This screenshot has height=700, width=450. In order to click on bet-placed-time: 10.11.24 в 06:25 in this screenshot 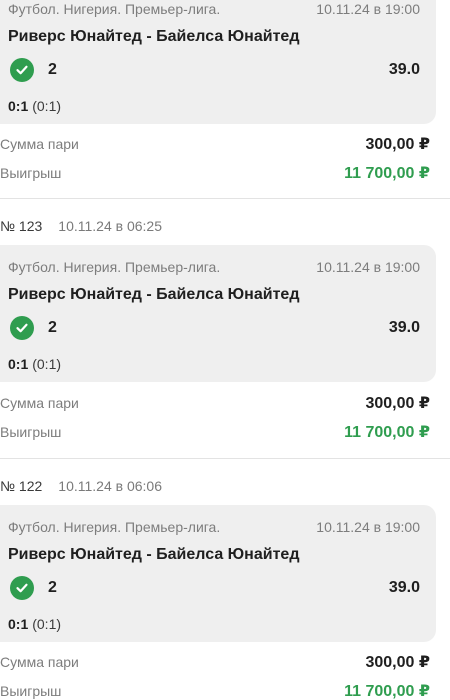, I will do `click(110, 226)`.